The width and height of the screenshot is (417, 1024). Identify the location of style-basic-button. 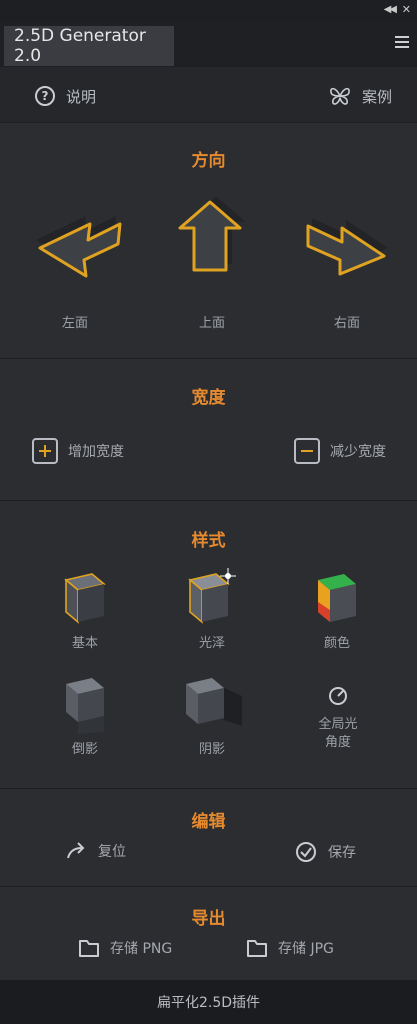
(85, 596).